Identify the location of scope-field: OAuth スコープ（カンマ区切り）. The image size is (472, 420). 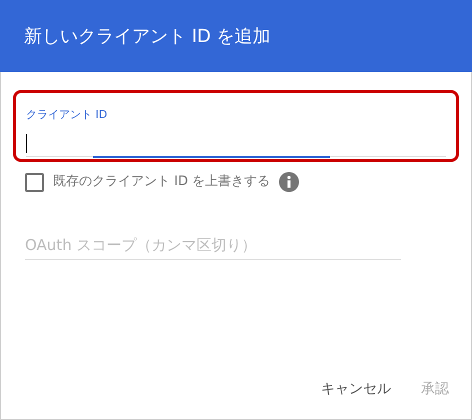
(213, 245).